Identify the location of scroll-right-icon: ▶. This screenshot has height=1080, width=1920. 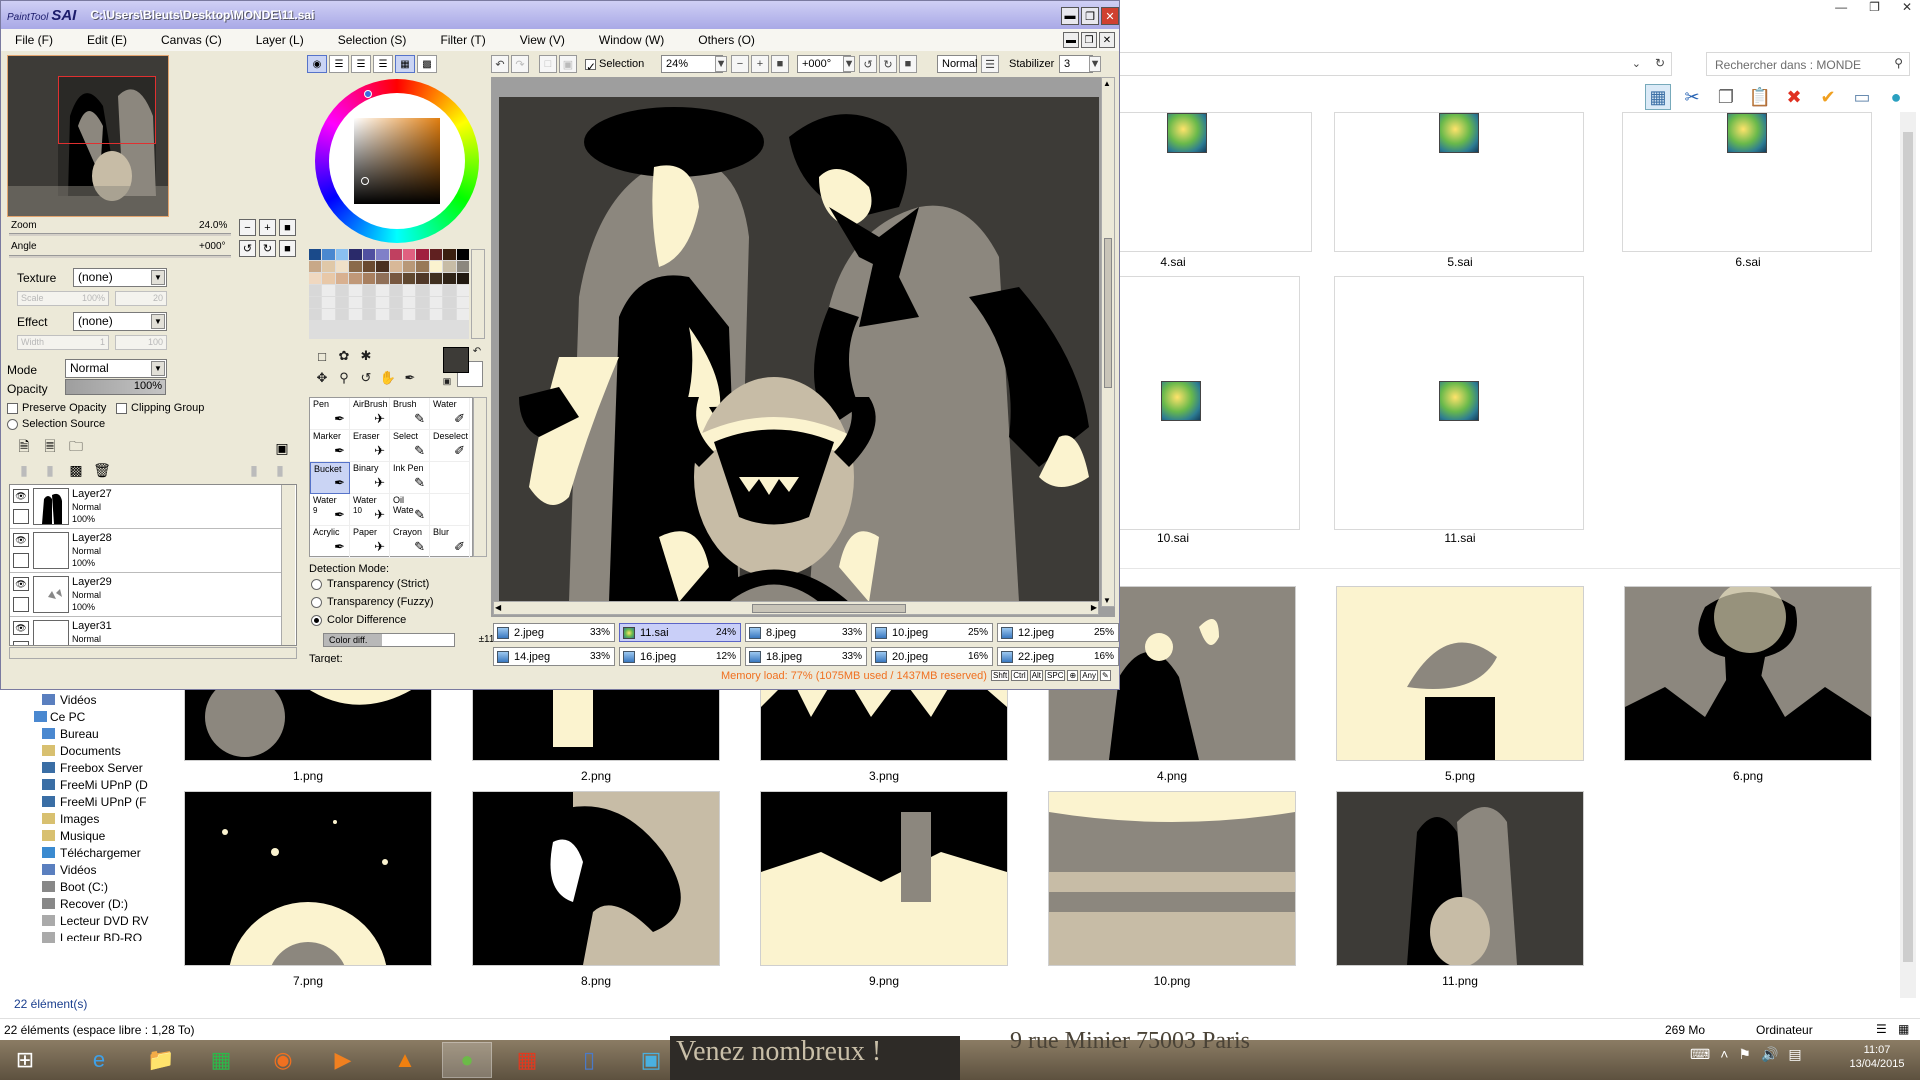
(1094, 607).